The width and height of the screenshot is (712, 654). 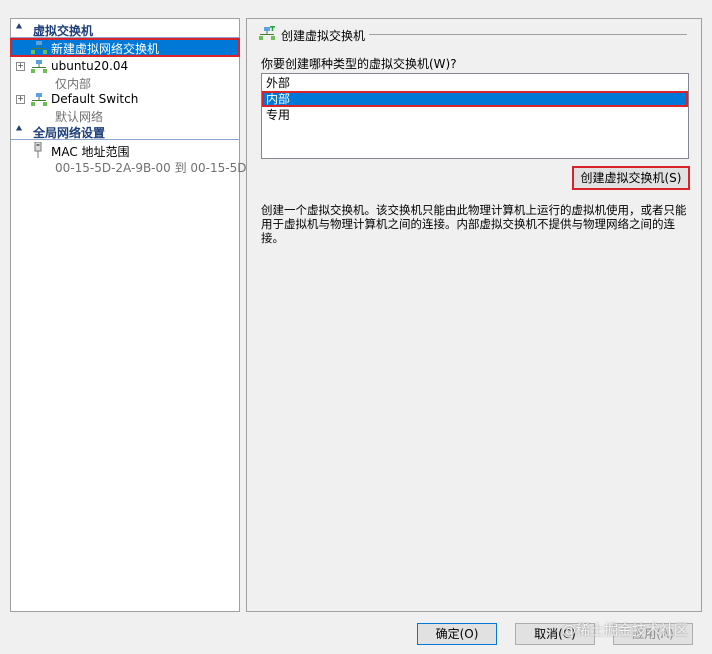 I want to click on create-virtual-switch-button: 创建虚拟交换机(S), so click(x=631, y=178).